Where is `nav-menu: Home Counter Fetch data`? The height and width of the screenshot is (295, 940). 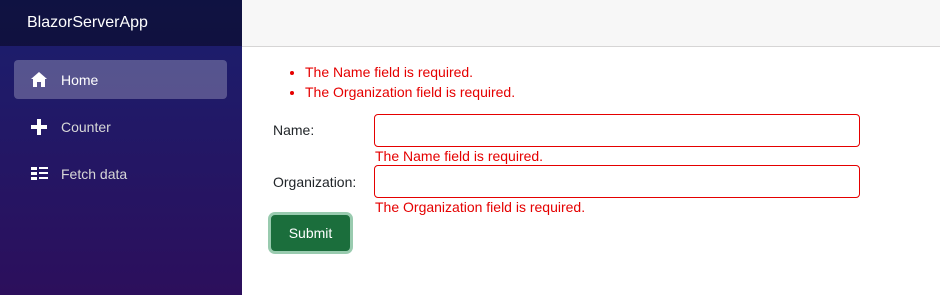 nav-menu: Home Counter Fetch data is located at coordinates (121, 119).